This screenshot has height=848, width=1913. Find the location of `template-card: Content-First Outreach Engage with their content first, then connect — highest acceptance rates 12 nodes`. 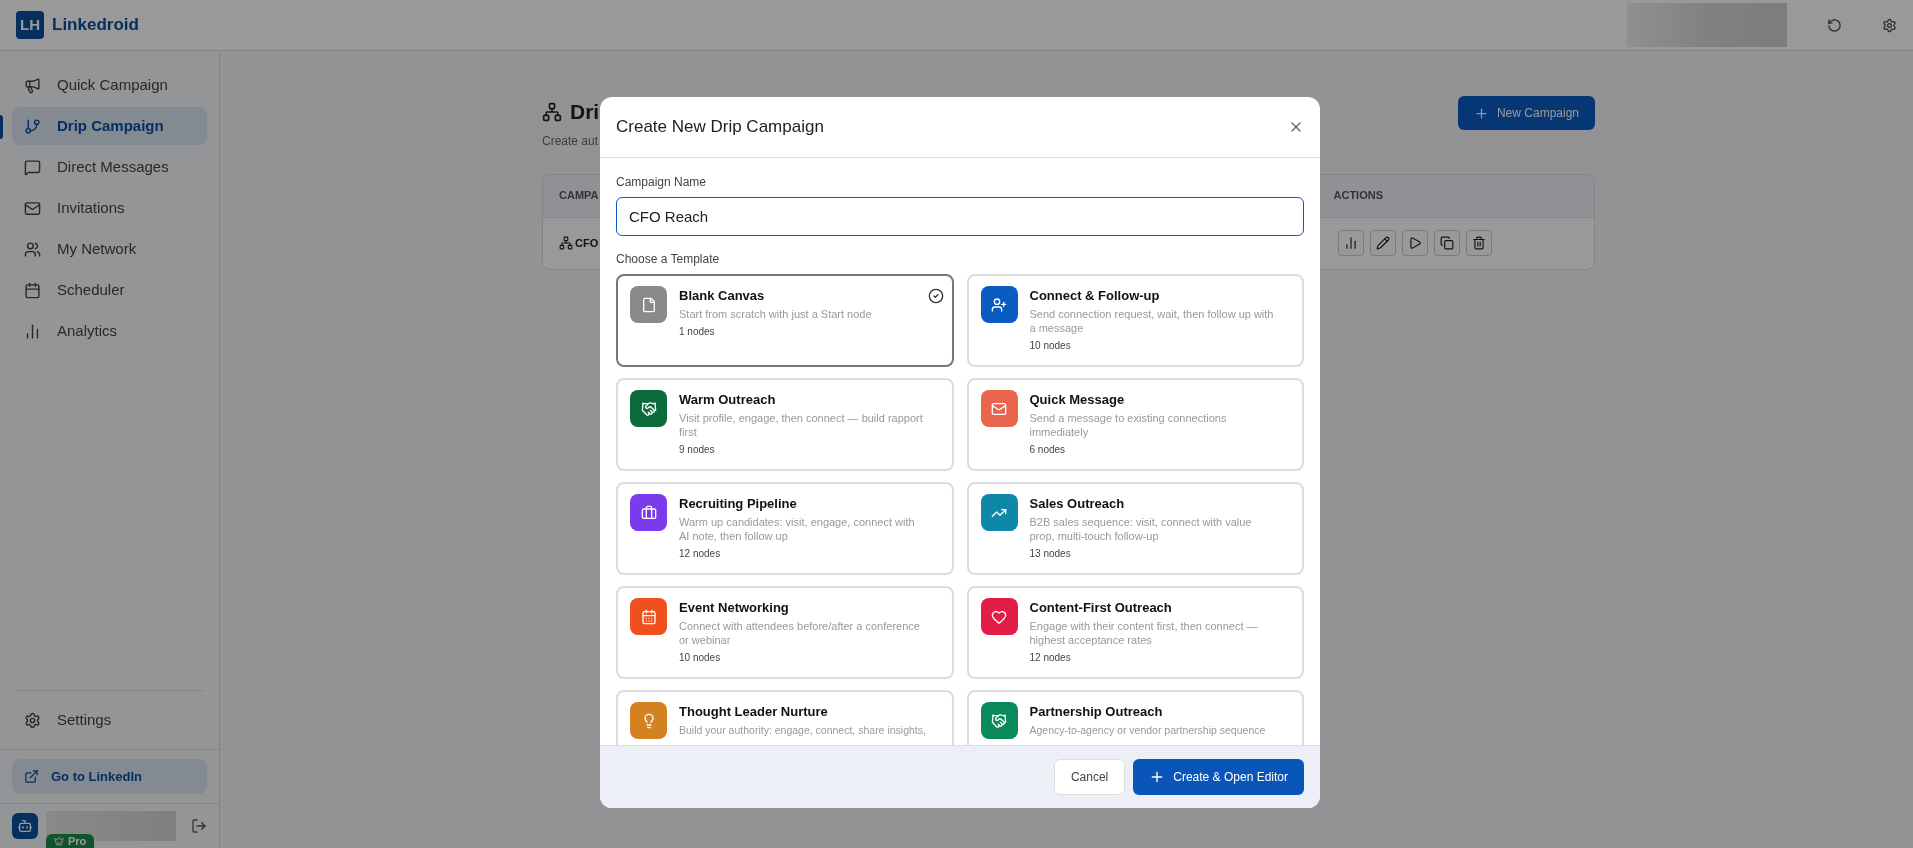

template-card: Content-First Outreach Engage with their content first, then connect — highest acceptance rates 12 nodes is located at coordinates (1135, 632).